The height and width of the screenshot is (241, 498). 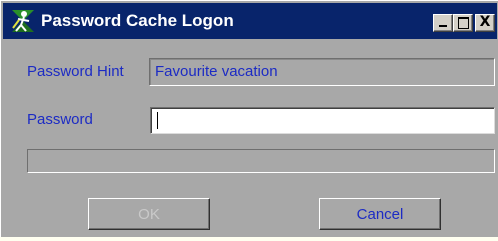 I want to click on password-hint-field: Favourite vacation, so click(x=322, y=72).